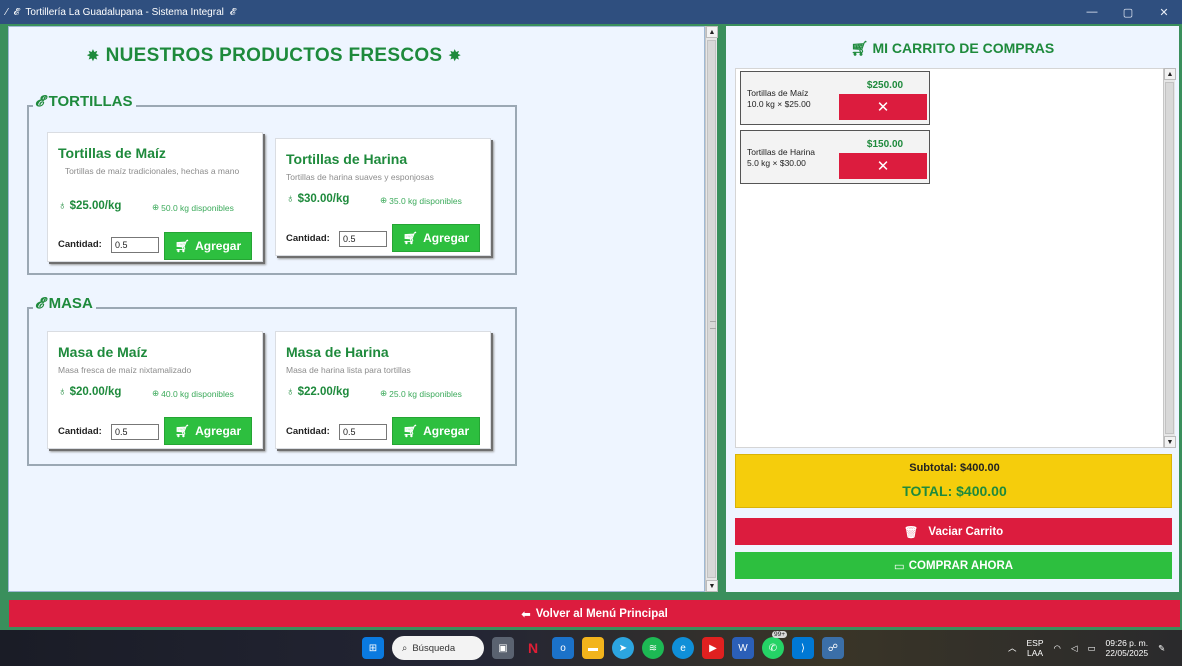  I want to click on taskbar-search: ⌕ Búsqueda, so click(438, 648).